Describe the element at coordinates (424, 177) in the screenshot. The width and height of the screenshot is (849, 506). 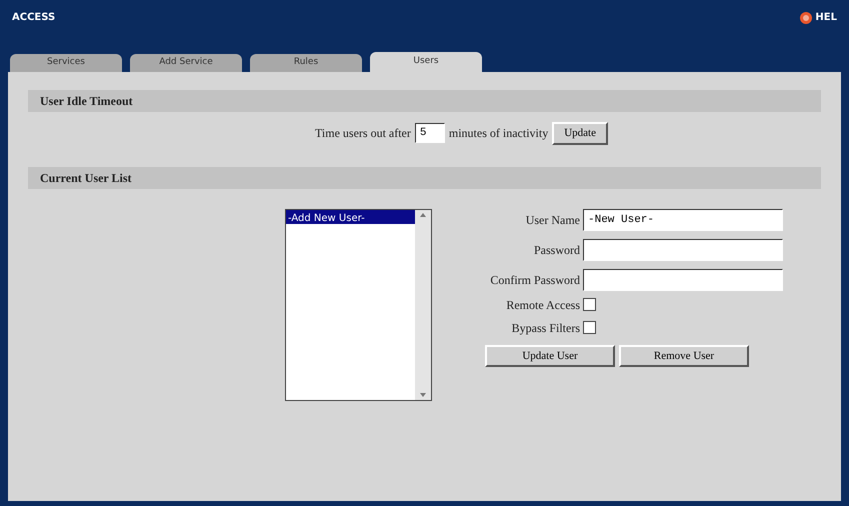
I see `section-heading: Current User List` at that location.